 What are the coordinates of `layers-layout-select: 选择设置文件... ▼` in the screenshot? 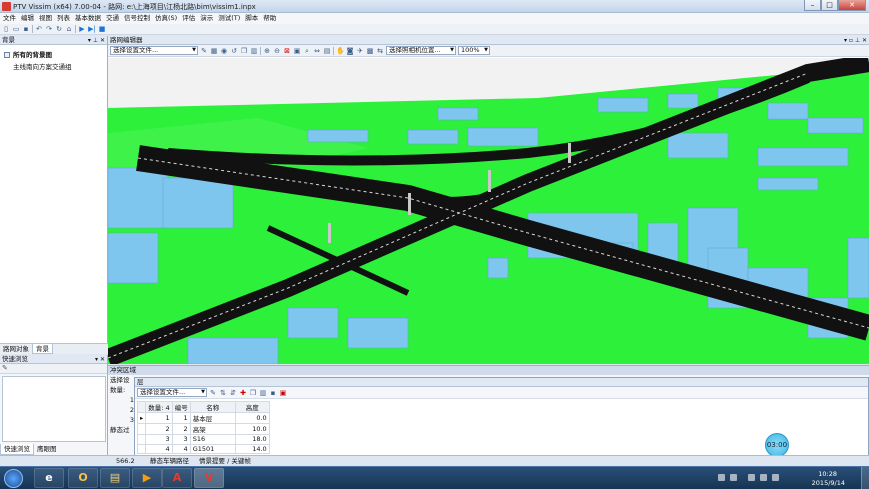 It's located at (172, 392).